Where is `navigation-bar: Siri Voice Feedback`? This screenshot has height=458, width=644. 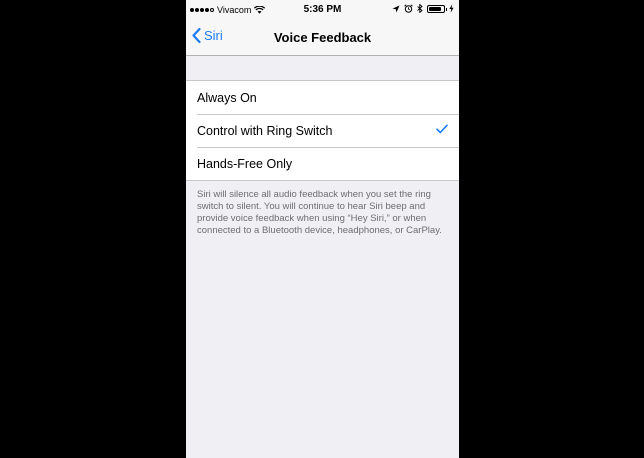 navigation-bar: Siri Voice Feedback is located at coordinates (322, 38).